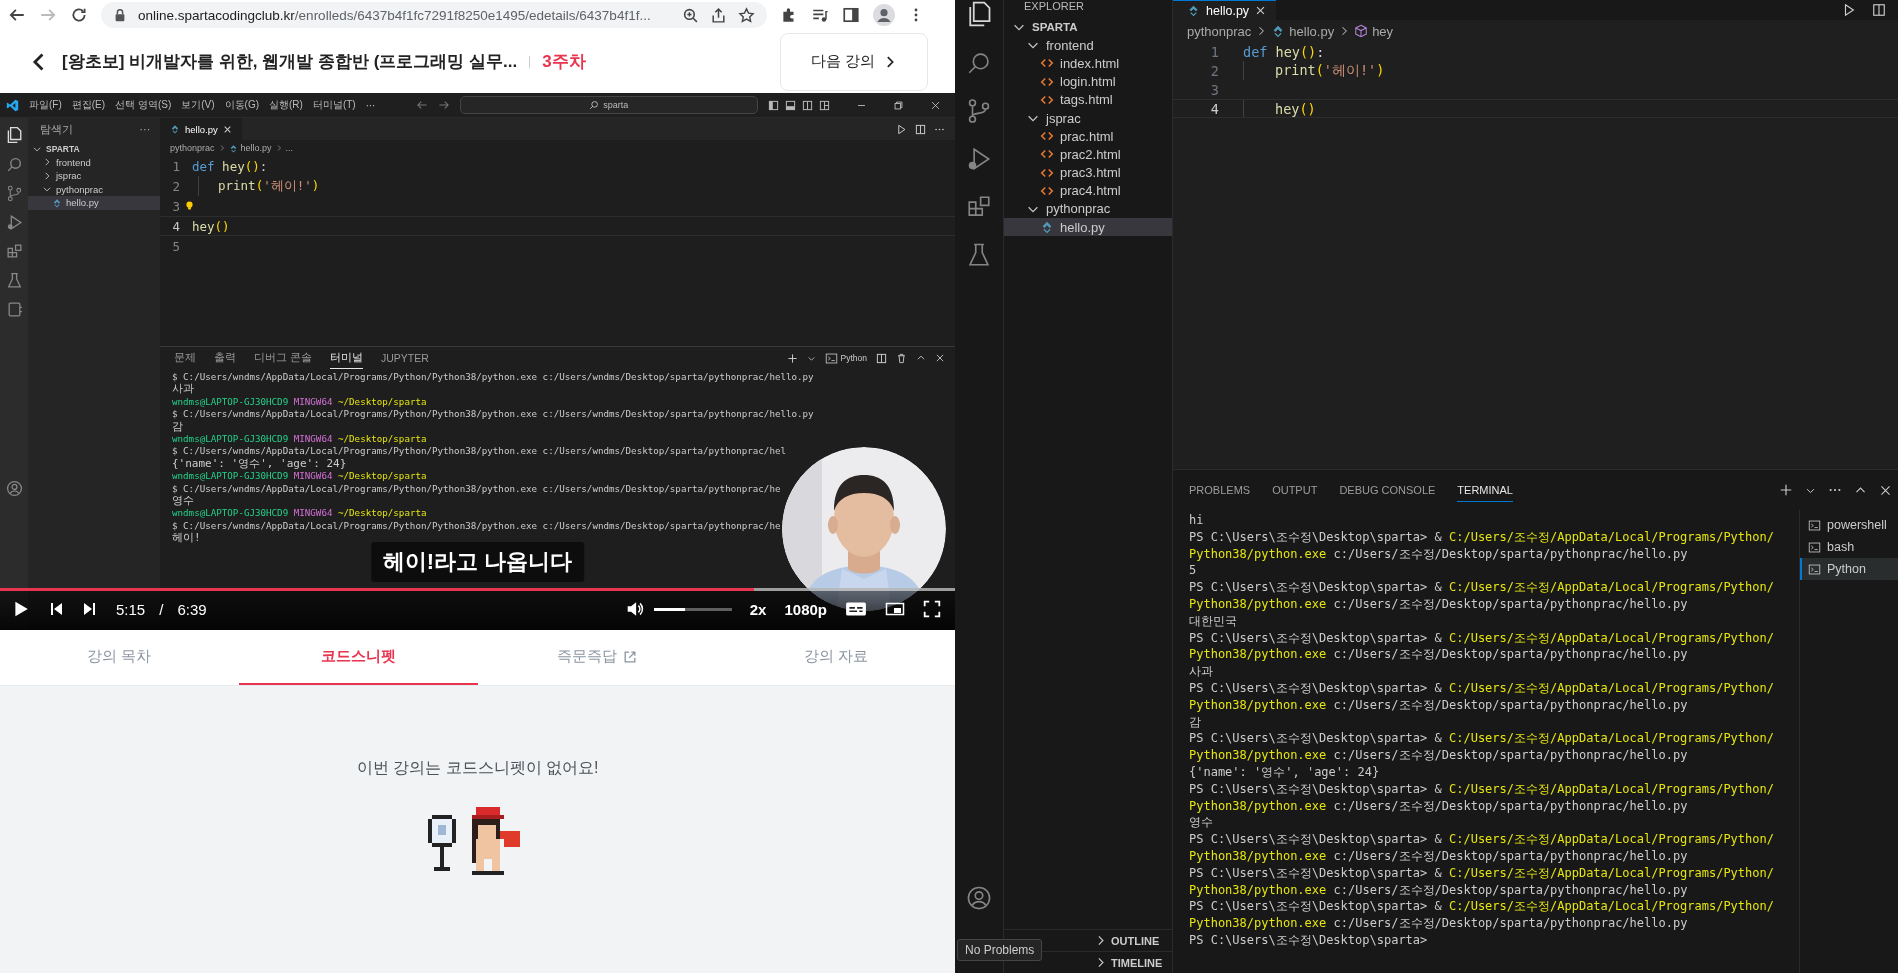  Describe the element at coordinates (242, 105) in the screenshot. I see `menu-item: 이동(G)` at that location.